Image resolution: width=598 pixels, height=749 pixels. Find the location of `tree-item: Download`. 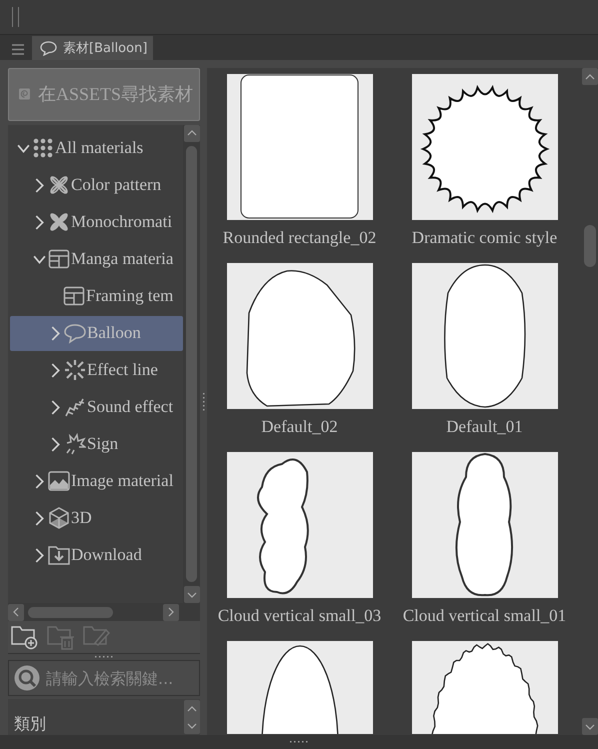

tree-item: Download is located at coordinates (96, 555).